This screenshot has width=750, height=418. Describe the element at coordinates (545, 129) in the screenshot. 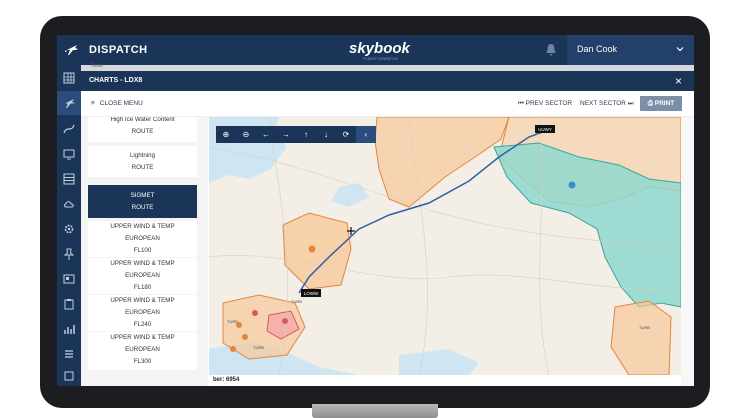

I see `destination-label: UUWY` at that location.